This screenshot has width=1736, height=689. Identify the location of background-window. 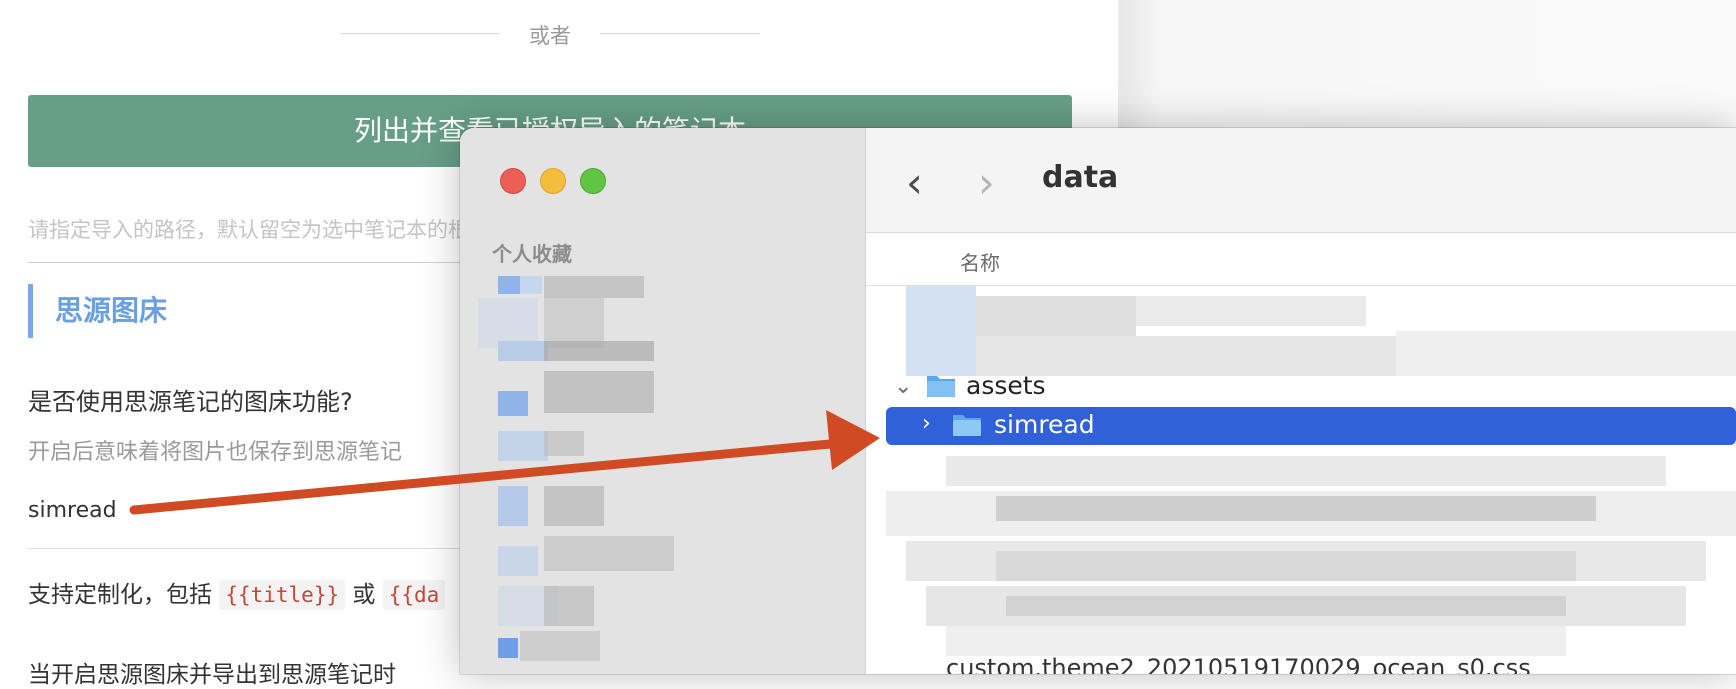
(1428, 70).